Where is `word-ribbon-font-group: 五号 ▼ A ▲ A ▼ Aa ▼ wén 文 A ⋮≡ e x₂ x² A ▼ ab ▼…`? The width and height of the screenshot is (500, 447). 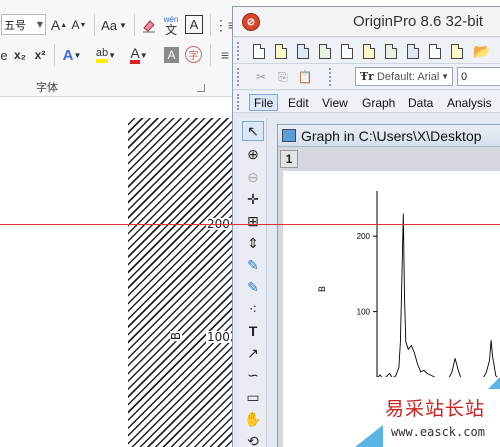 word-ribbon-font-group: 五号 ▼ A ▲ A ▼ Aa ▼ wén 文 A ⋮≡ e x₂ x² A ▼ ab ▼… is located at coordinates (120, 48).